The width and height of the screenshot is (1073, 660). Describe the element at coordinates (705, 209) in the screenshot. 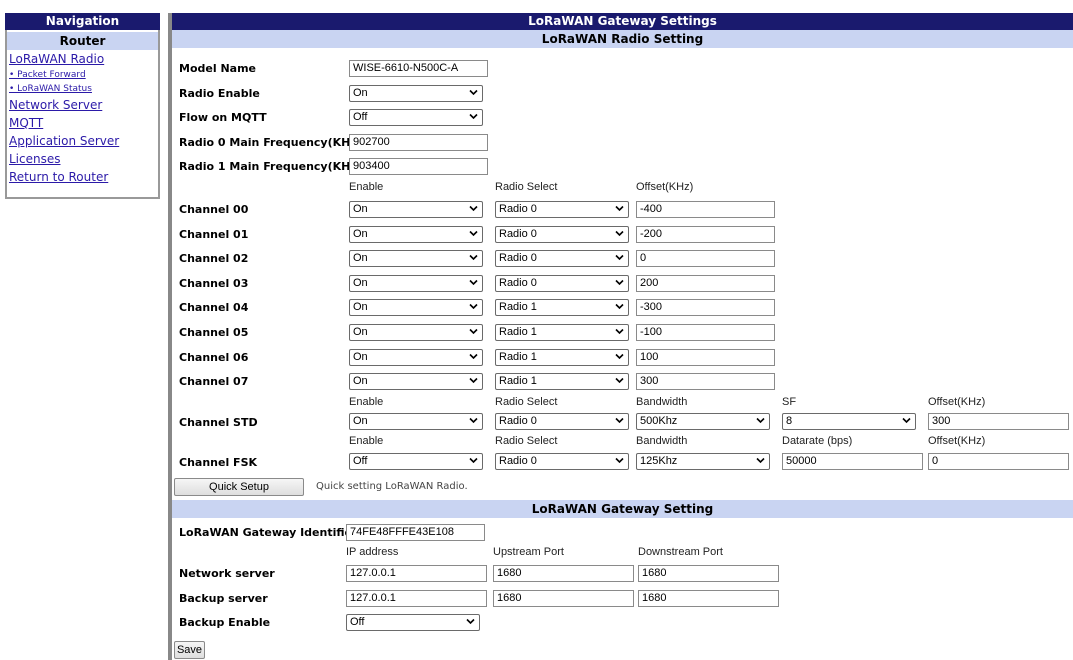

I see `channel-00-offset-field: -400` at that location.